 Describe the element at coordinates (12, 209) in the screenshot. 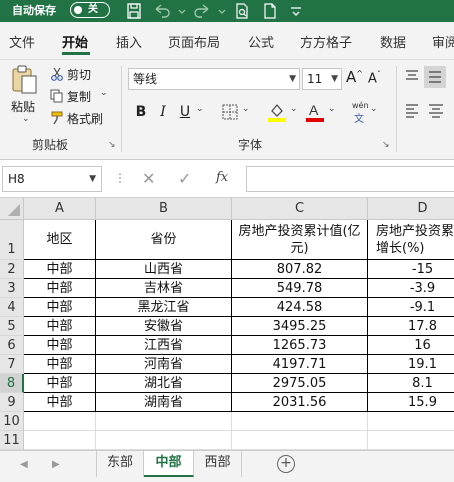

I see `select-all-corner` at that location.